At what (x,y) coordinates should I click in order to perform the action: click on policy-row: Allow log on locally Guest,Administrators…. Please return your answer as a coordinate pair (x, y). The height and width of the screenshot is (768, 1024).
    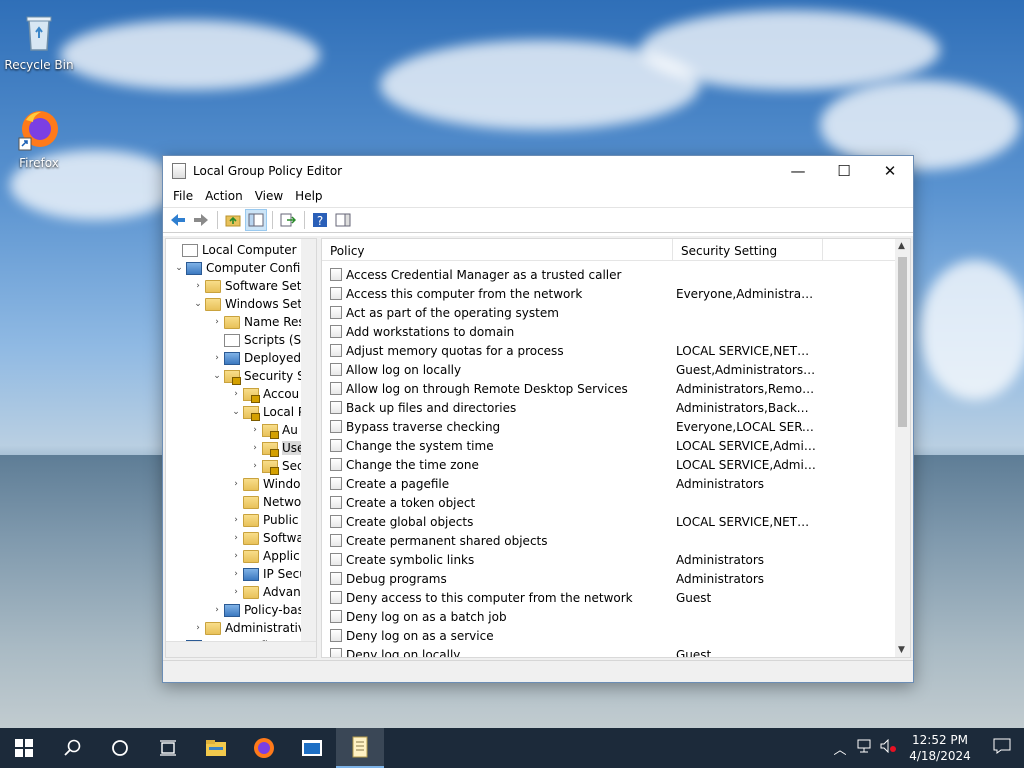
    Looking at the image, I should click on (569, 369).